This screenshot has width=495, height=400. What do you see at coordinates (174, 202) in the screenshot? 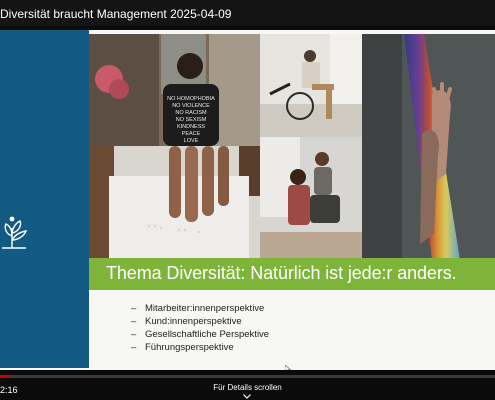
I see `photo-braille-hands` at bounding box center [174, 202].